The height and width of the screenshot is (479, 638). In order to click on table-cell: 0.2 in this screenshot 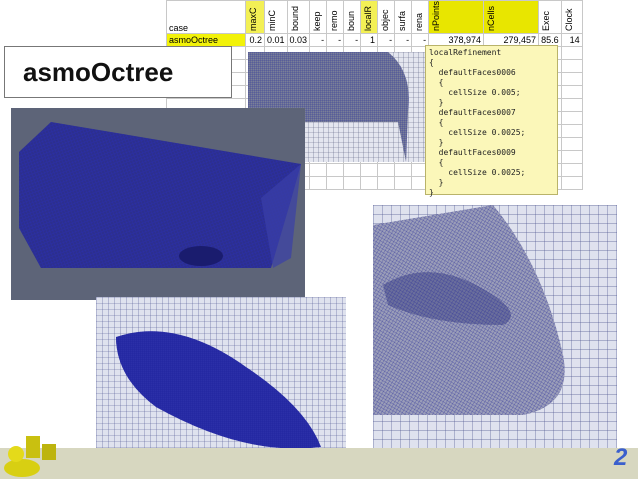, I will do `click(255, 40)`.